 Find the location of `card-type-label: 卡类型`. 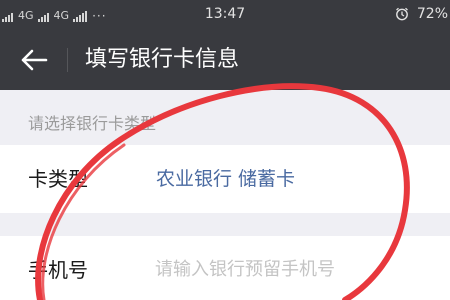

card-type-label: 卡类型 is located at coordinates (58, 179).